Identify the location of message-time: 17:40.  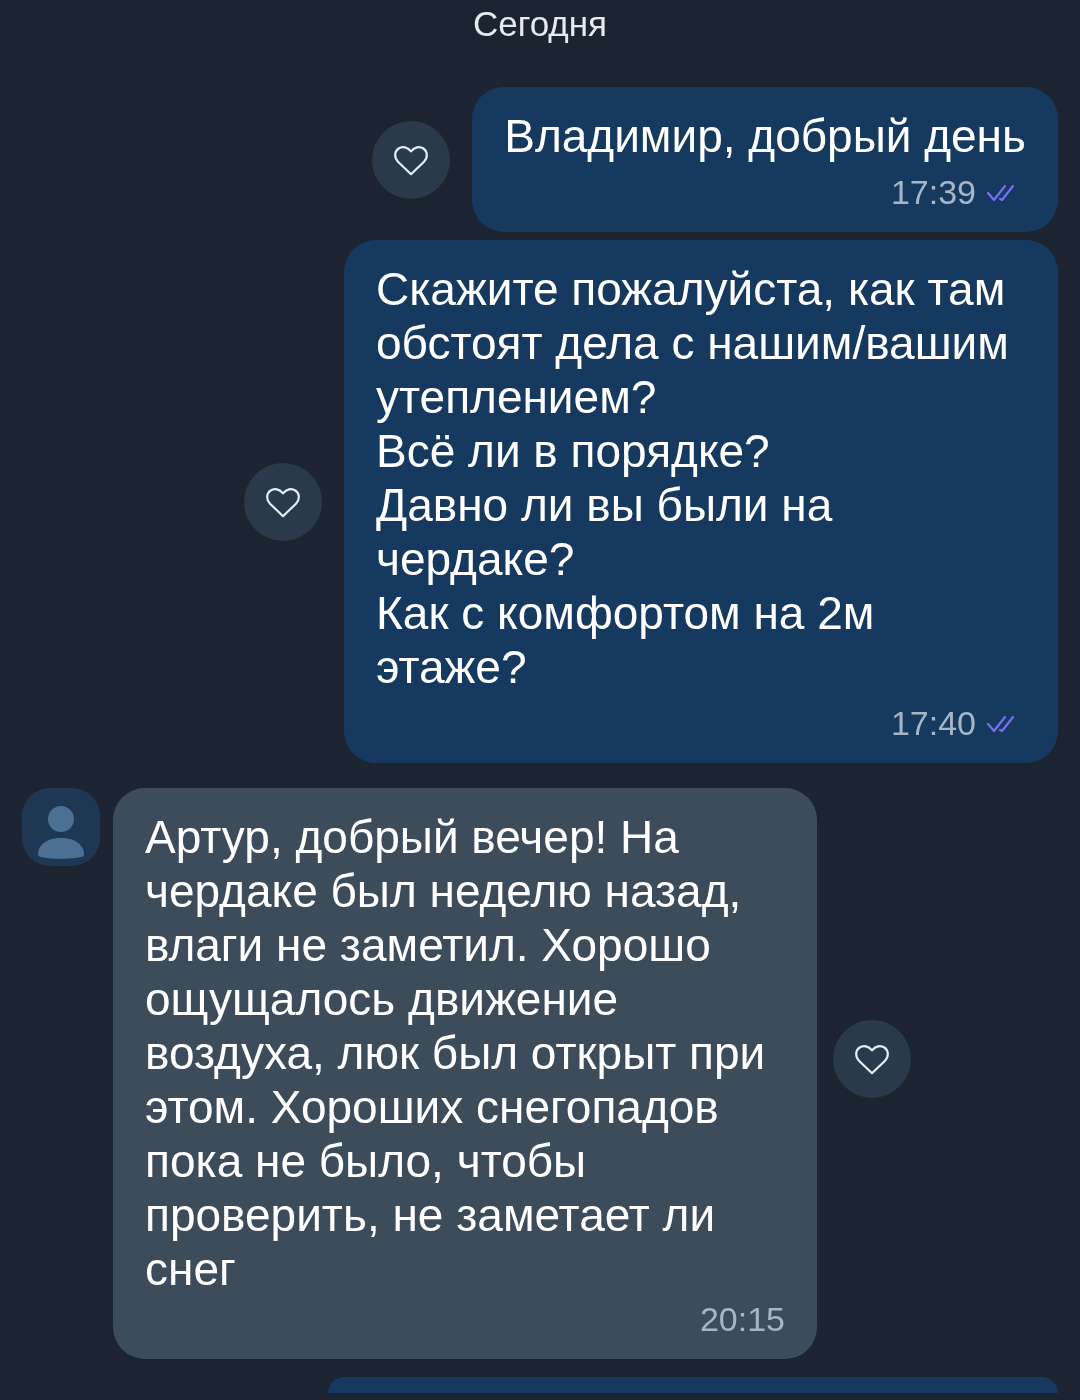
(933, 723).